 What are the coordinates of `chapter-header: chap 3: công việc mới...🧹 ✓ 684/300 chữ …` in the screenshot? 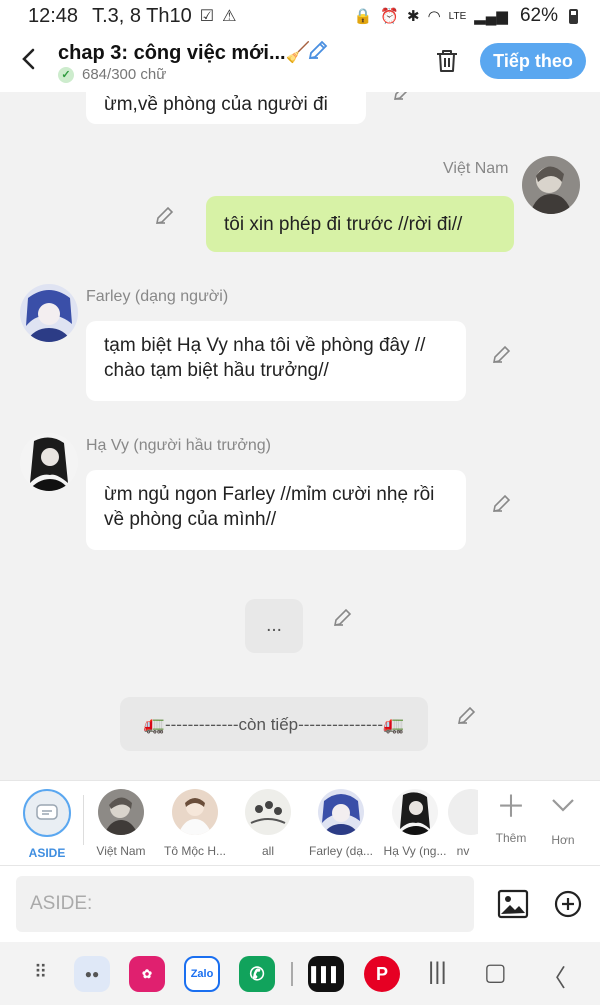 It's located at (300, 62).